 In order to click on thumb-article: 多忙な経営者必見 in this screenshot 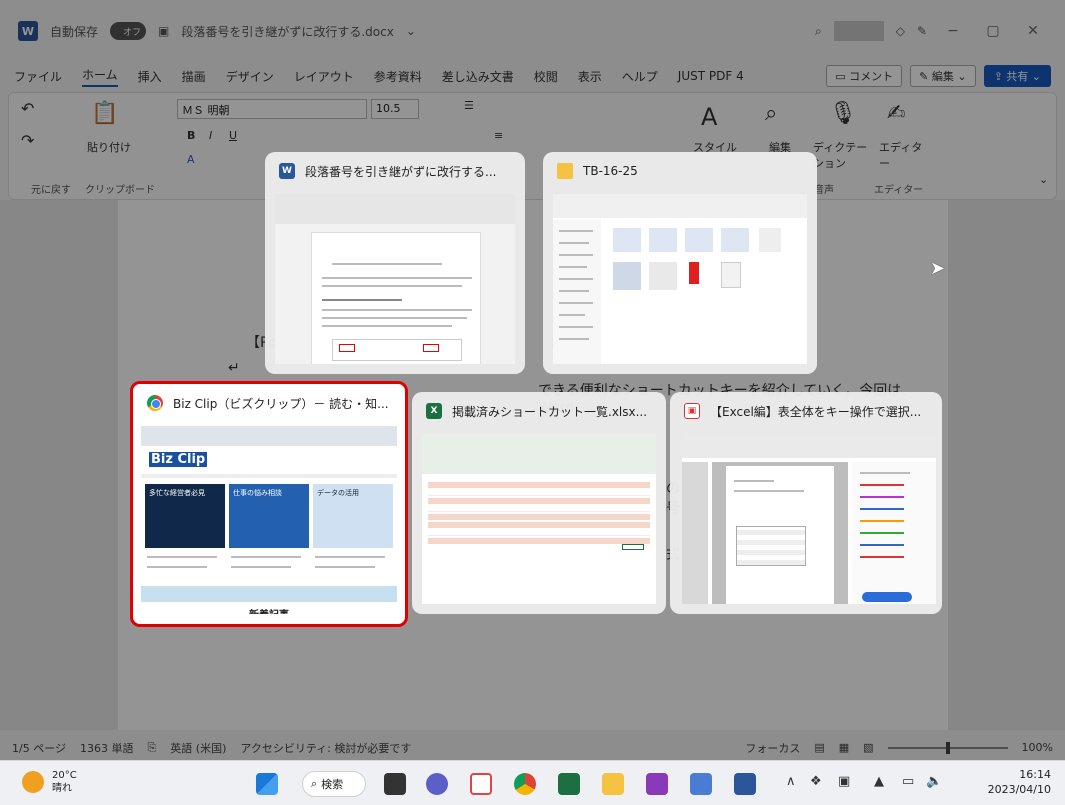, I will do `click(185, 516)`.